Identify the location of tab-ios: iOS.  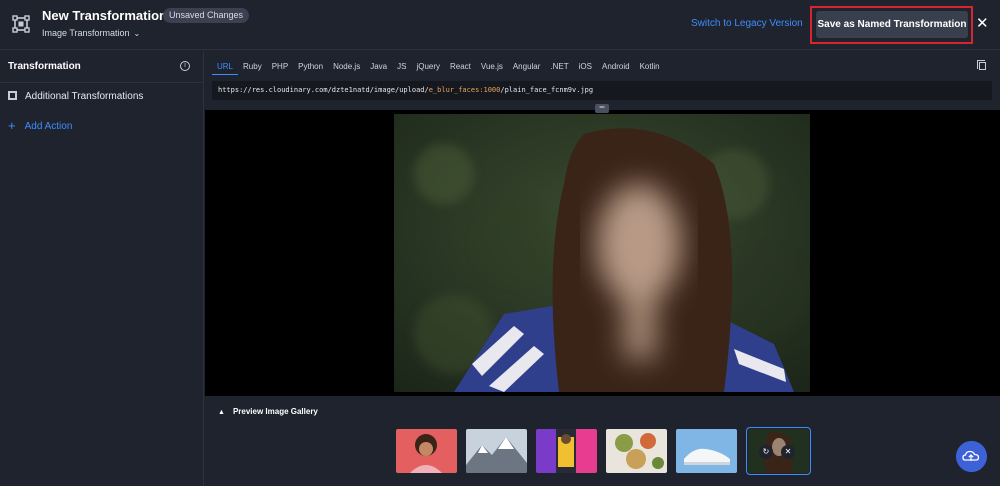
(585, 67).